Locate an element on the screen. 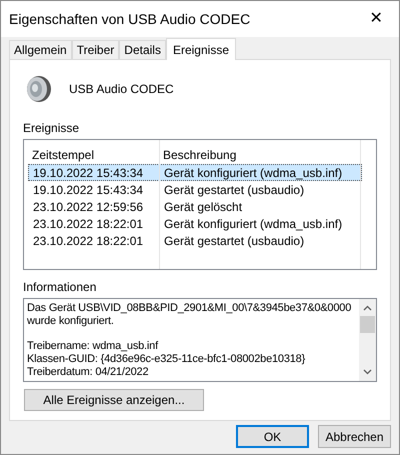  event-row: 19.10.2022 15:43:34 Gerät gestartet (usbaudio) is located at coordinates (195, 189).